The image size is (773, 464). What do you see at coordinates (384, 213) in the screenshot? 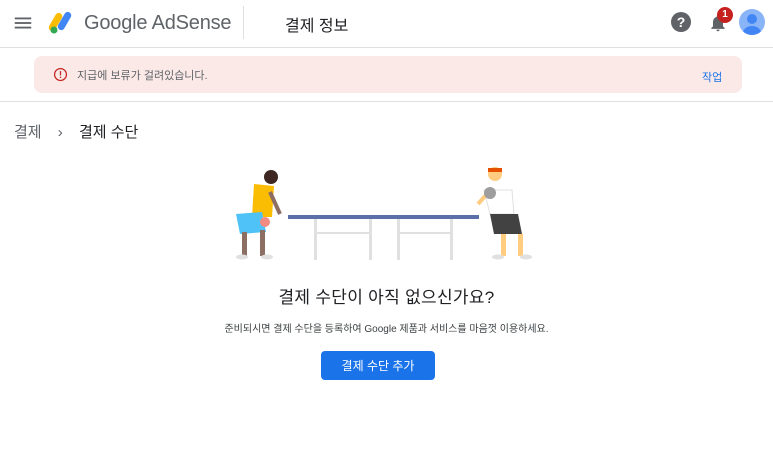
I see `ping-pong-illustration` at bounding box center [384, 213].